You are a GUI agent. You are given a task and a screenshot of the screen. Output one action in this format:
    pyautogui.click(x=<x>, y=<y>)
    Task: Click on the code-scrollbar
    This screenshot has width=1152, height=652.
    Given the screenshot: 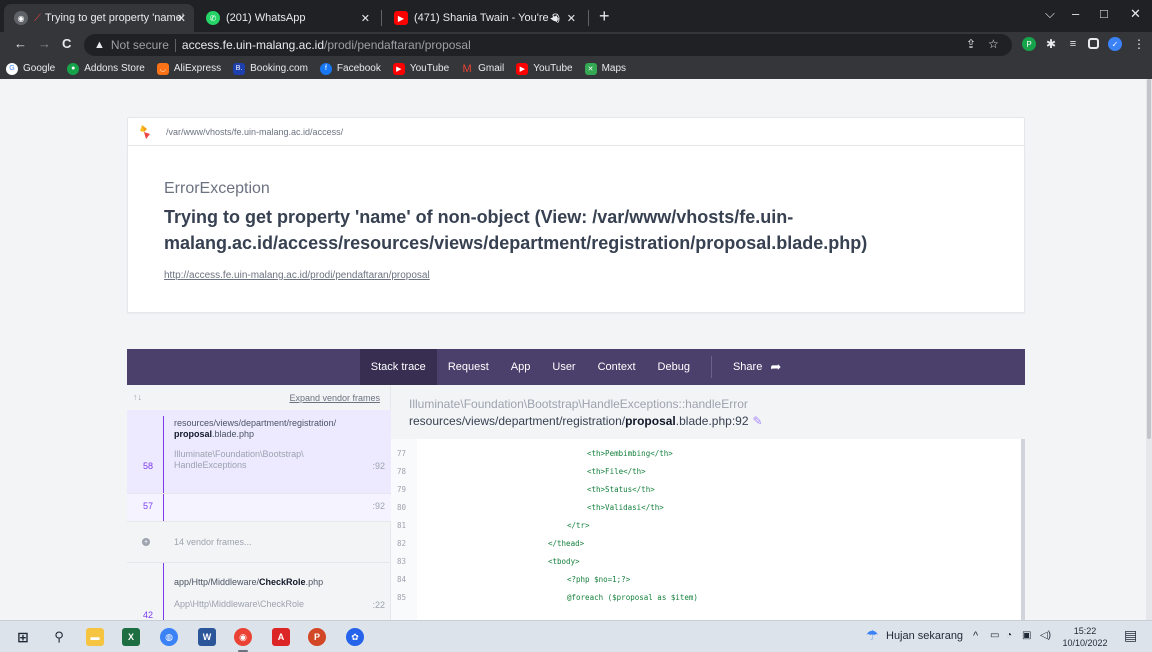 What is the action you would take?
    pyautogui.click(x=1023, y=529)
    